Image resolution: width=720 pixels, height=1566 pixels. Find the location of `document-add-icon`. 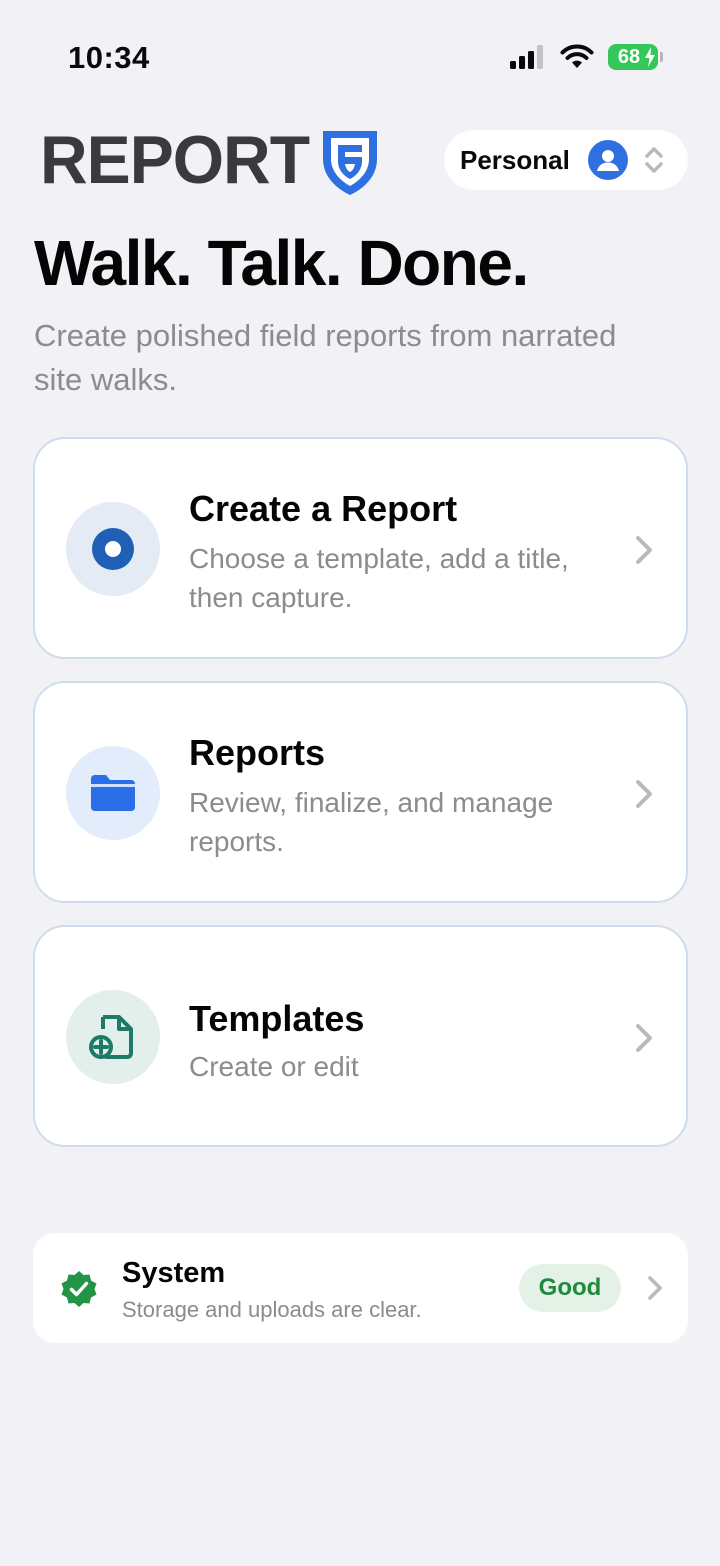

document-add-icon is located at coordinates (111, 1037).